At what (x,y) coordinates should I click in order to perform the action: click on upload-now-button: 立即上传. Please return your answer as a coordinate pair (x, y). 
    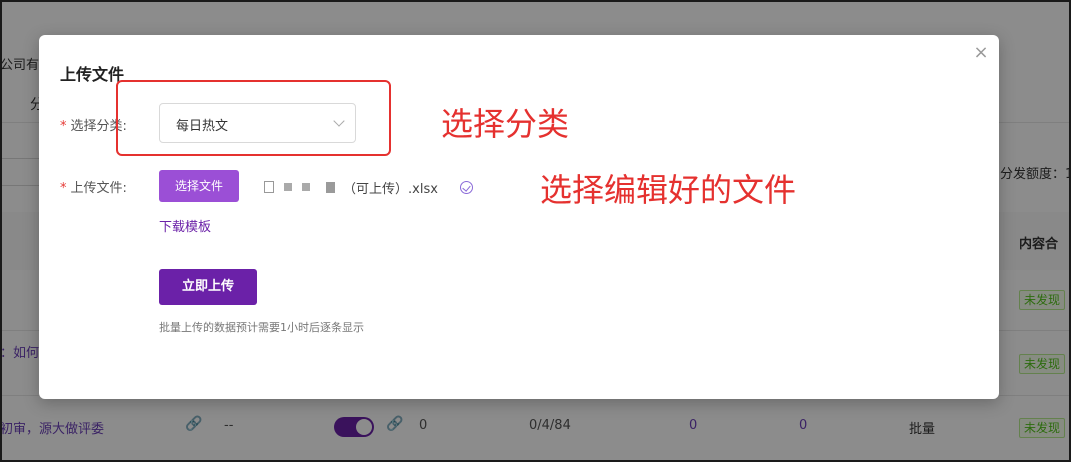
    Looking at the image, I should click on (208, 287).